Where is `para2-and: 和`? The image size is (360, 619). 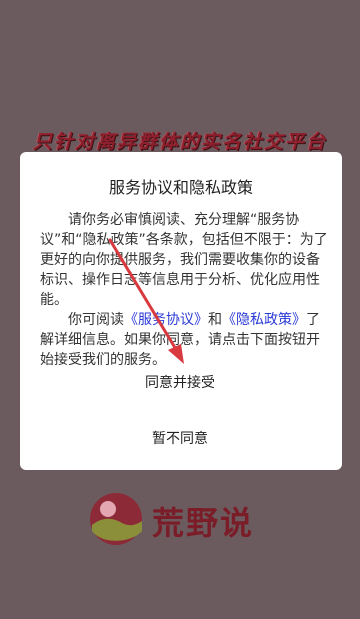 para2-and: 和 is located at coordinates (215, 320).